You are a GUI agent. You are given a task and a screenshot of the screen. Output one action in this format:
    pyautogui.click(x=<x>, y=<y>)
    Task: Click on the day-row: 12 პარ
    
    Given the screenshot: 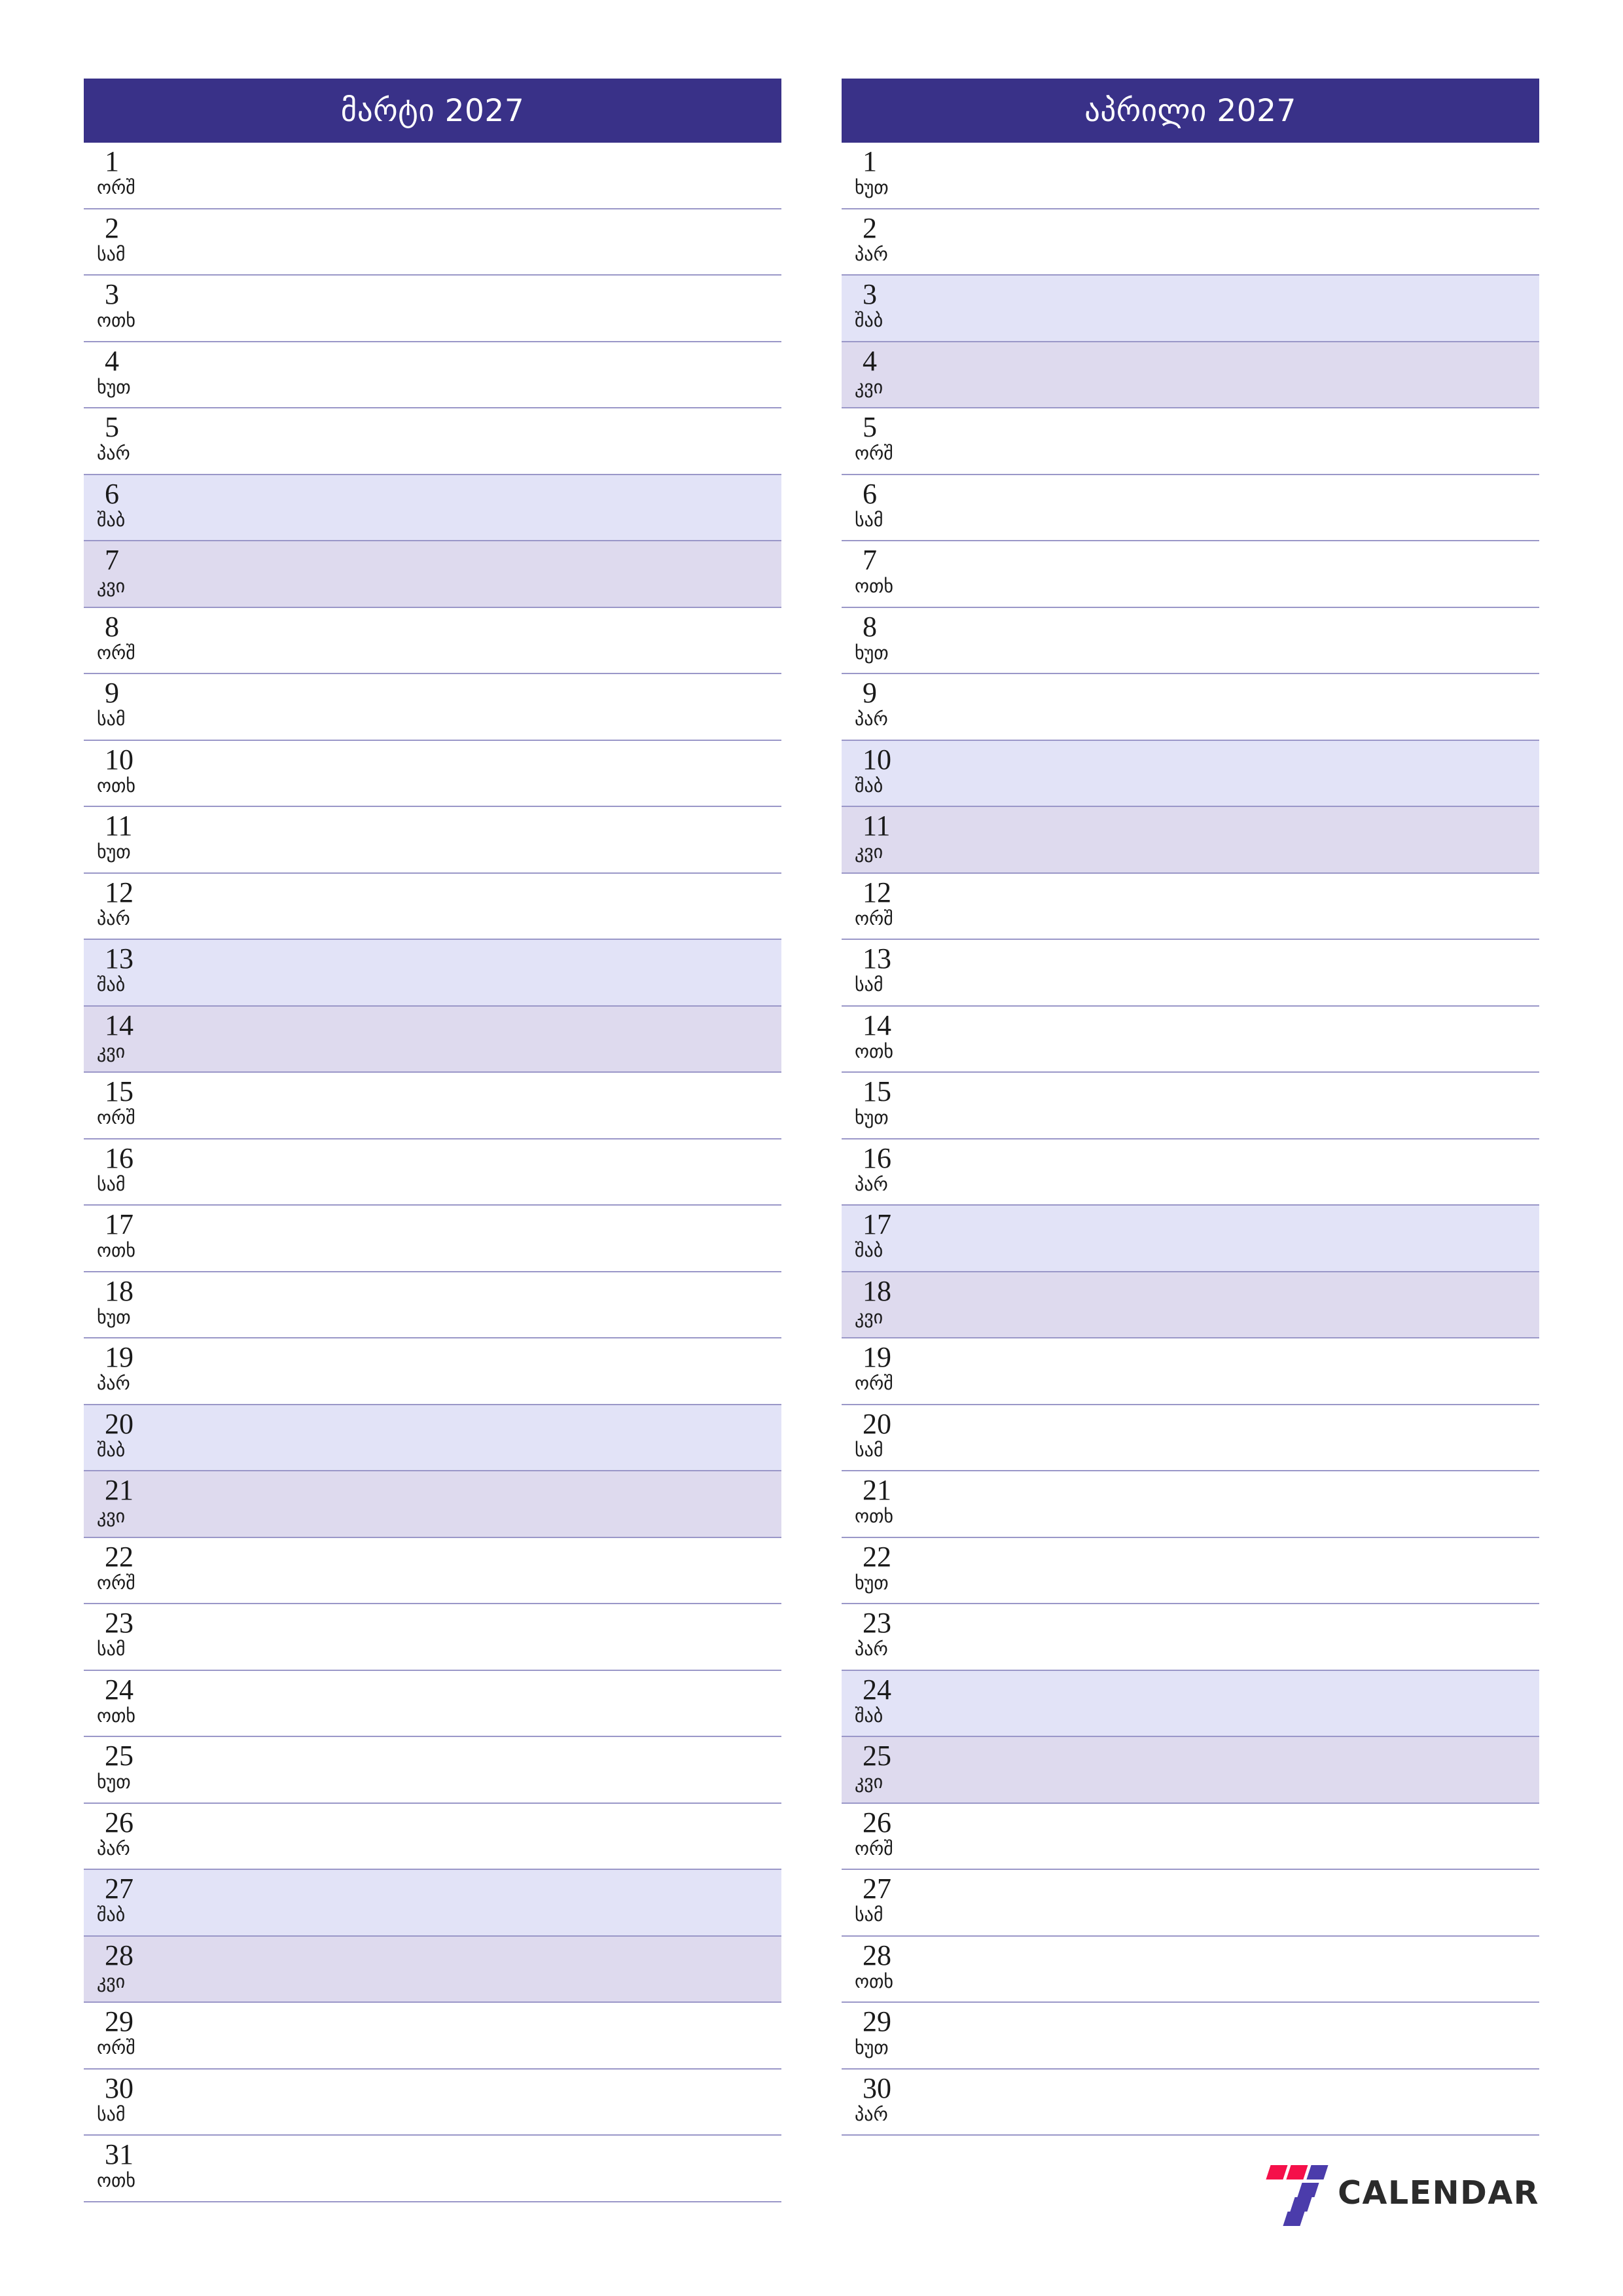 What is the action you would take?
    pyautogui.click(x=433, y=906)
    